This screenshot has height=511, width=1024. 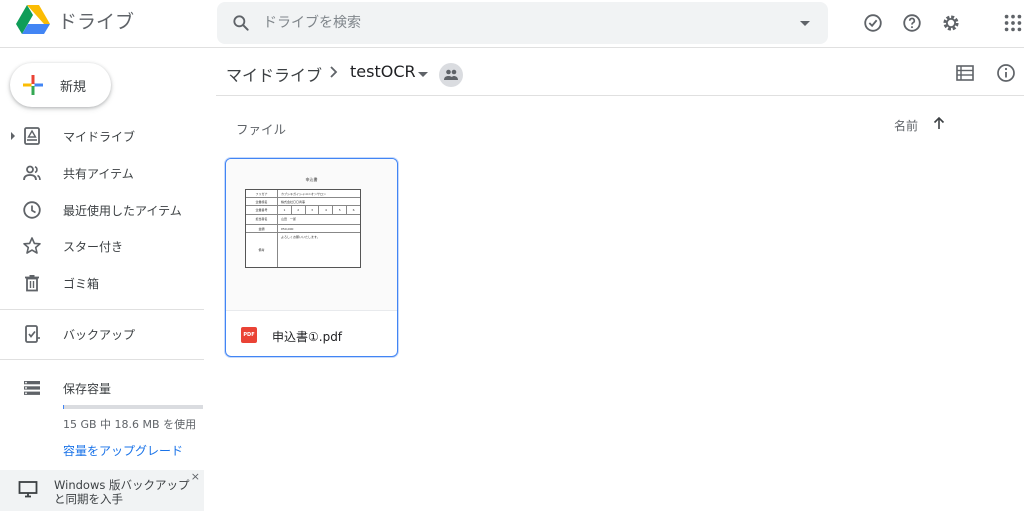 I want to click on desktop-monitor-icon, so click(x=28, y=489).